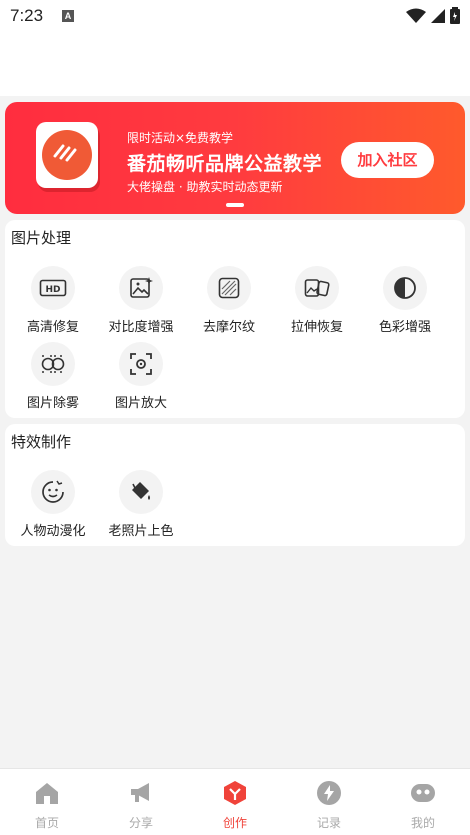 The height and width of the screenshot is (835, 470). What do you see at coordinates (53, 492) in the screenshot?
I see `cartoon-face-icon` at bounding box center [53, 492].